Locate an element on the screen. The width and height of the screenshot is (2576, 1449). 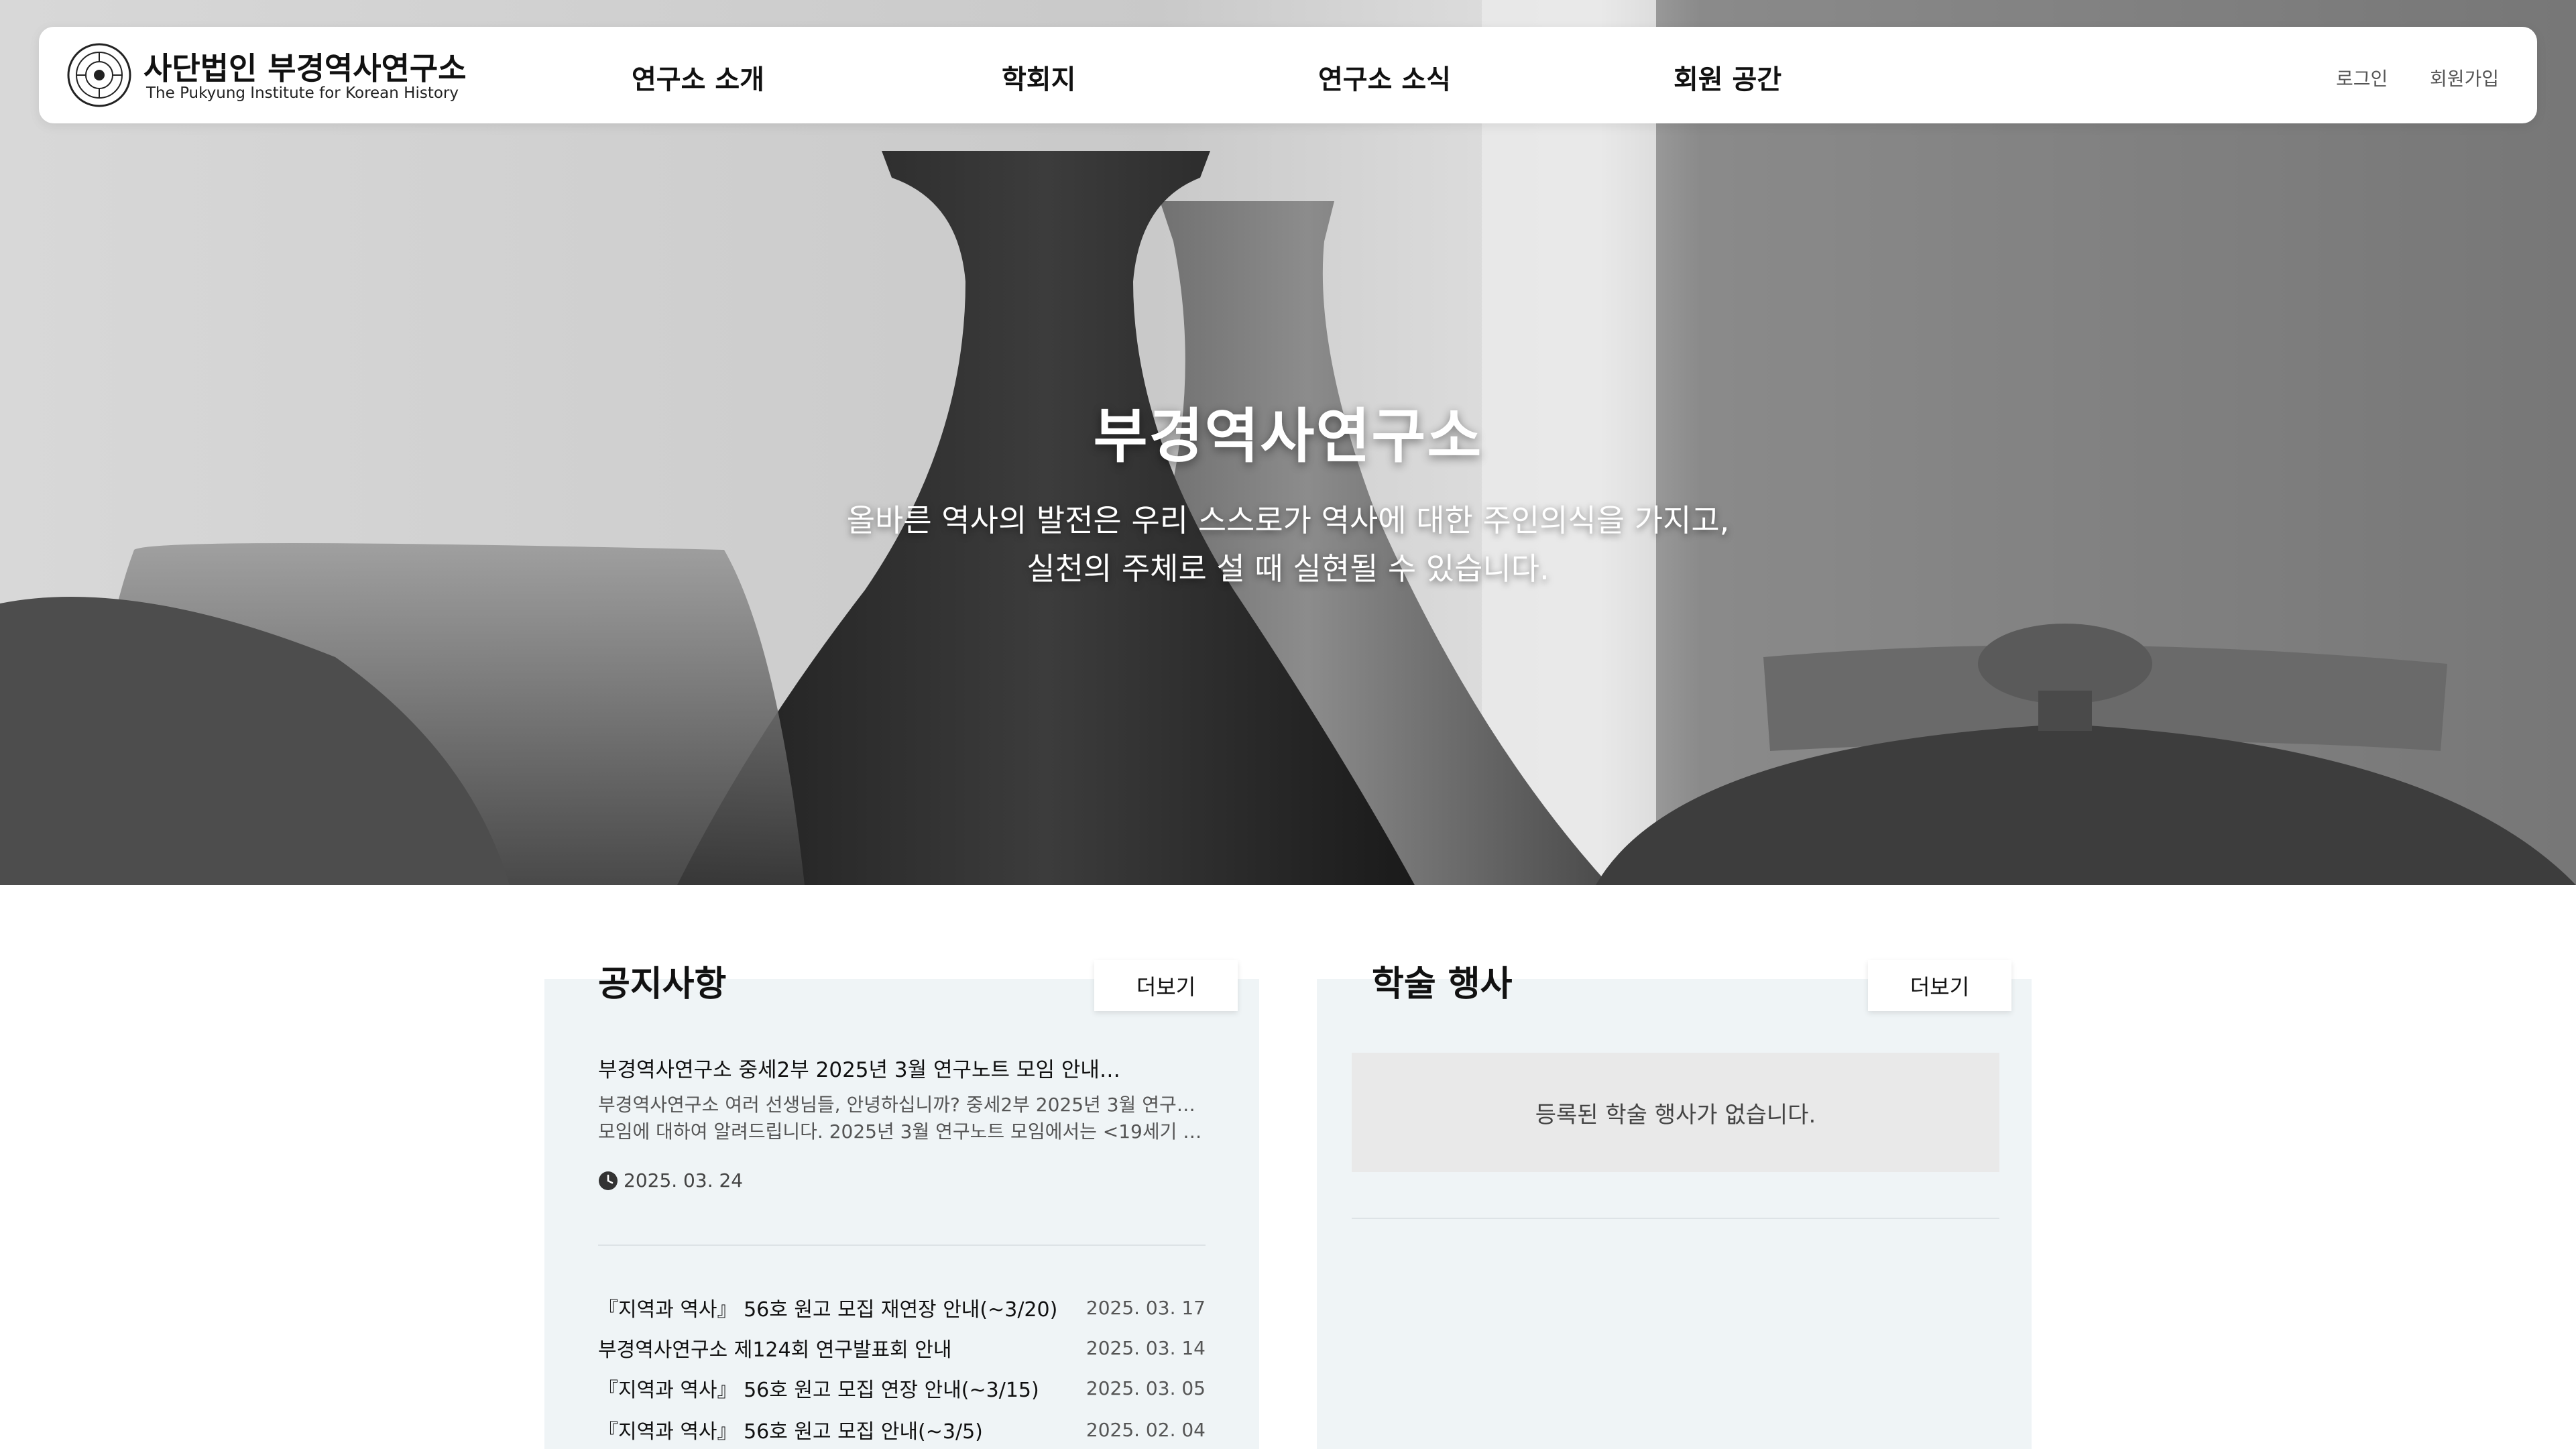
notice-title: 공지사항 is located at coordinates (662, 984).